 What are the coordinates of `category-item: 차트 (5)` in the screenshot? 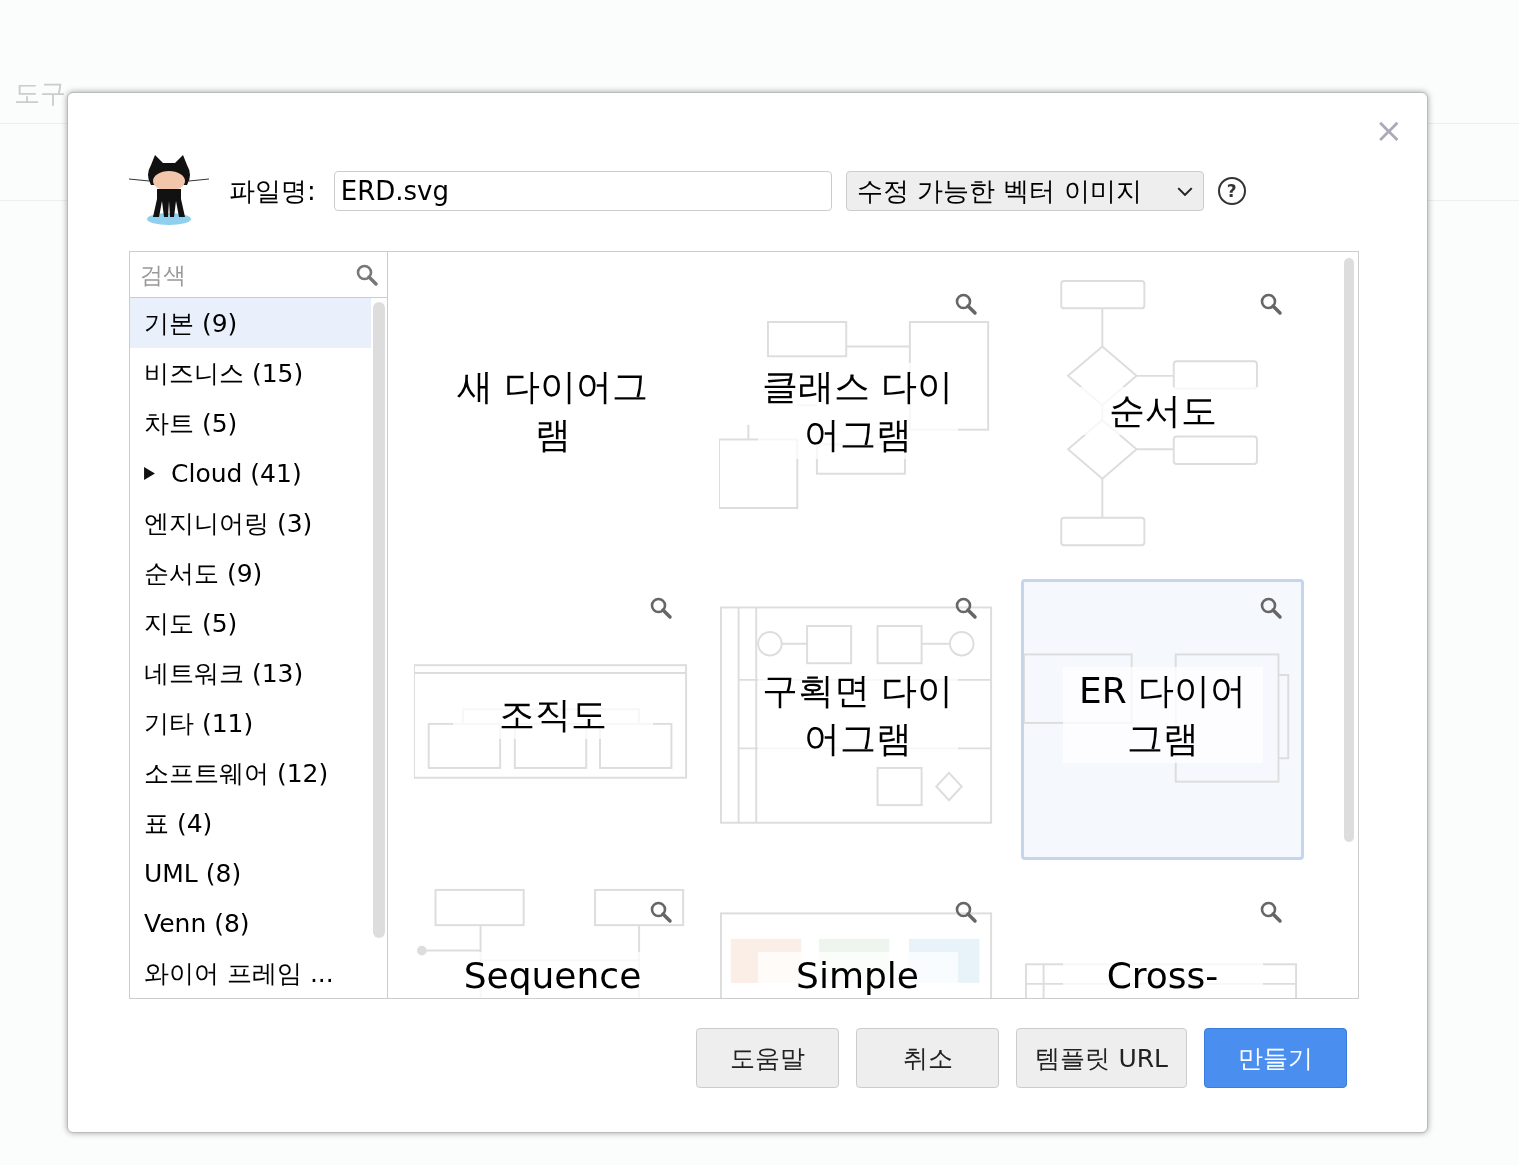 It's located at (250, 423).